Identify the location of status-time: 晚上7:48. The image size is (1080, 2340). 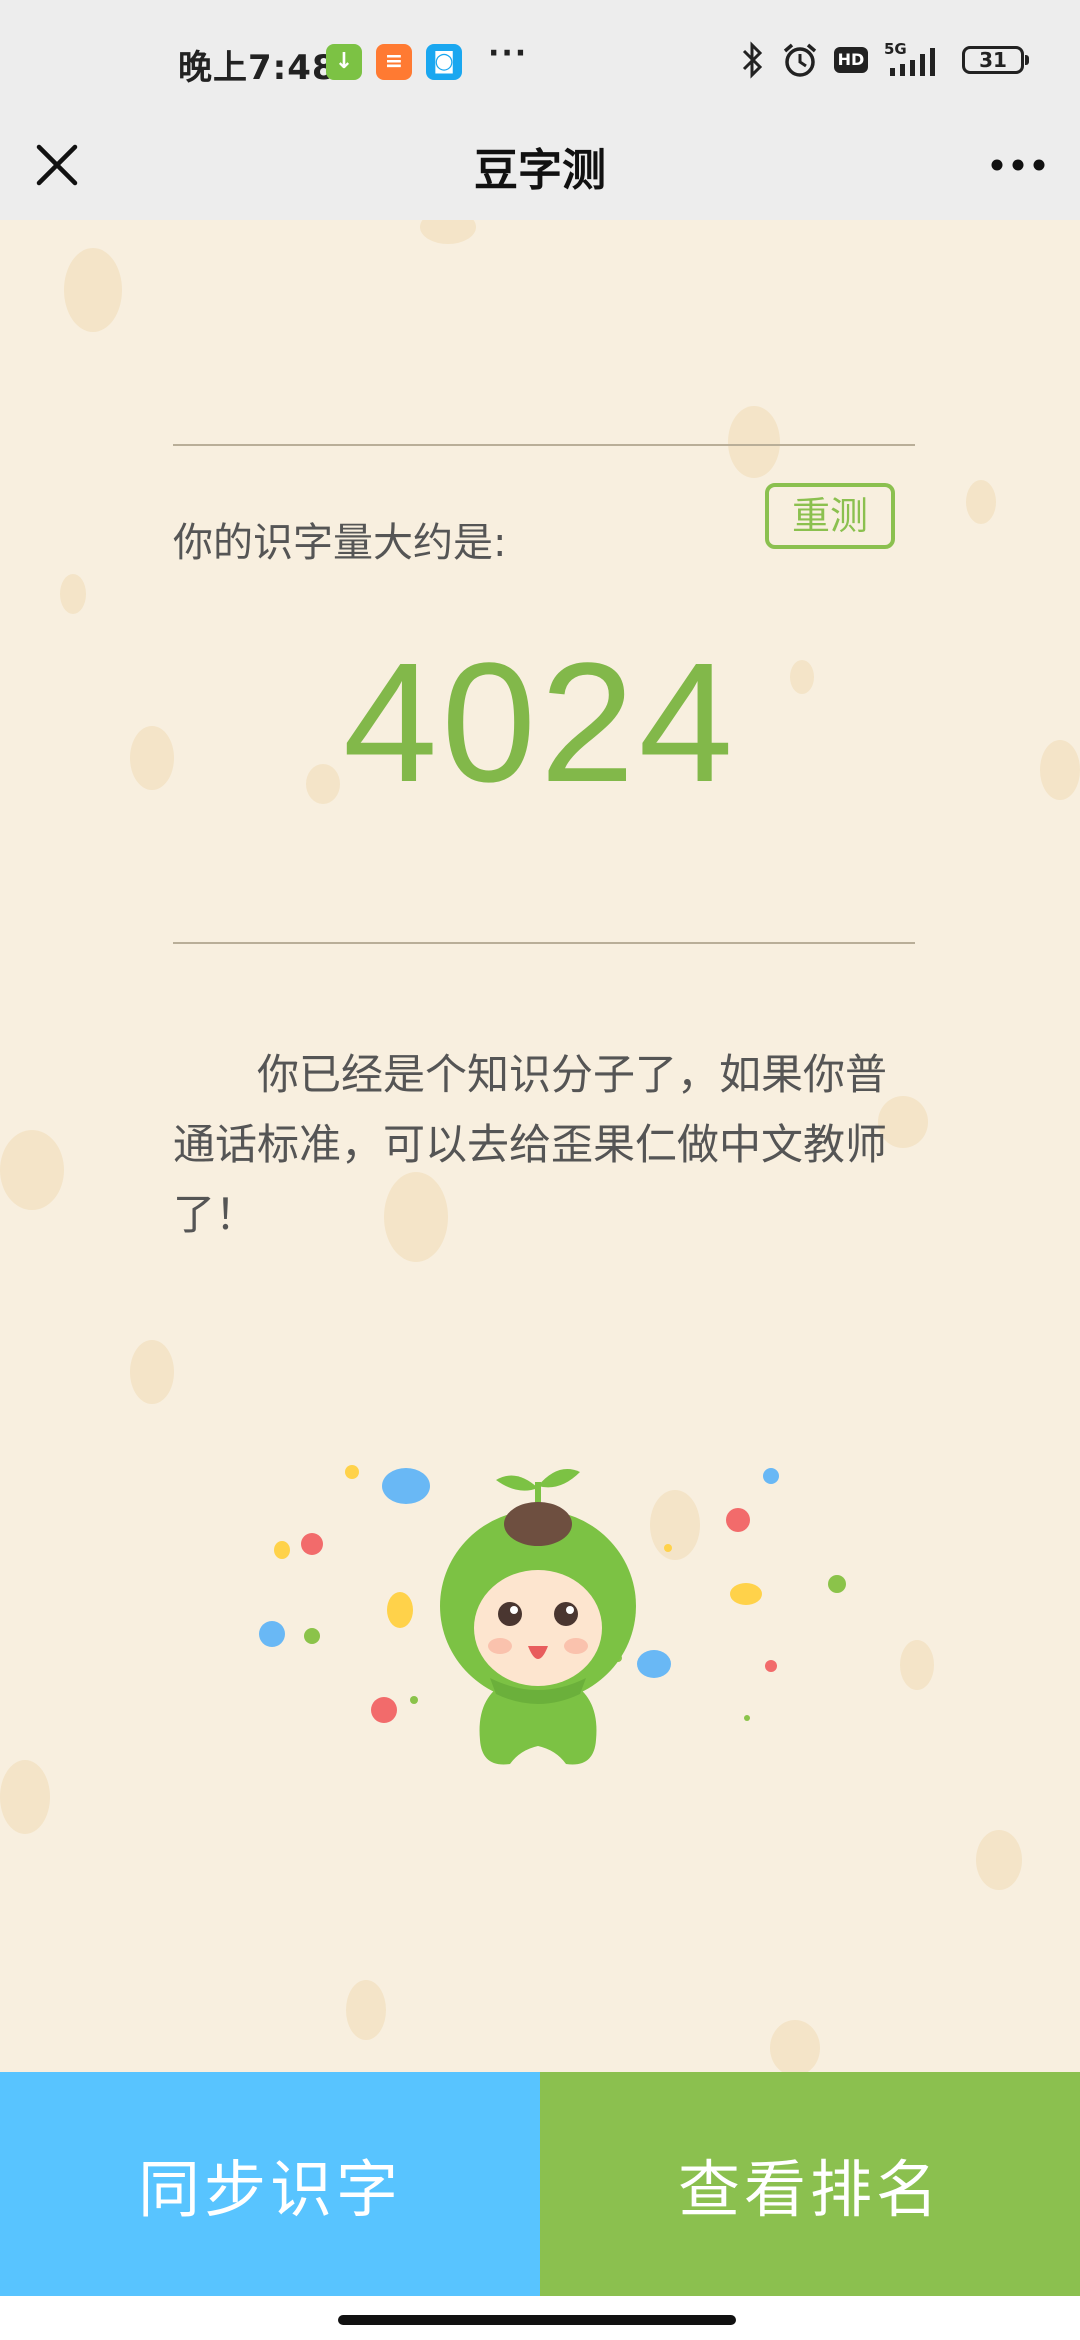
(257, 68).